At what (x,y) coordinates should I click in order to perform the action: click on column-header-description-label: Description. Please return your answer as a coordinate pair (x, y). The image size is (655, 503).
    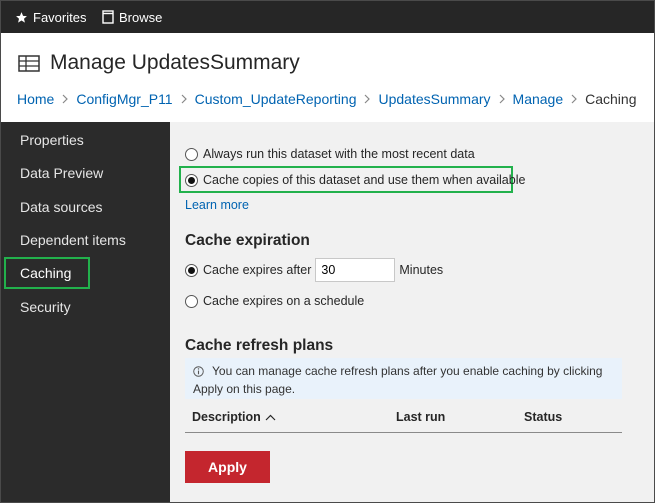
    Looking at the image, I should click on (226, 417).